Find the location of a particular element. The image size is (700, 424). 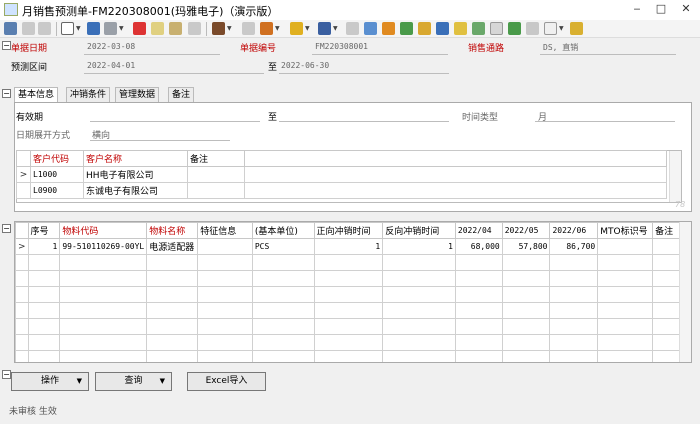

forward-icon is located at coordinates (44, 28).